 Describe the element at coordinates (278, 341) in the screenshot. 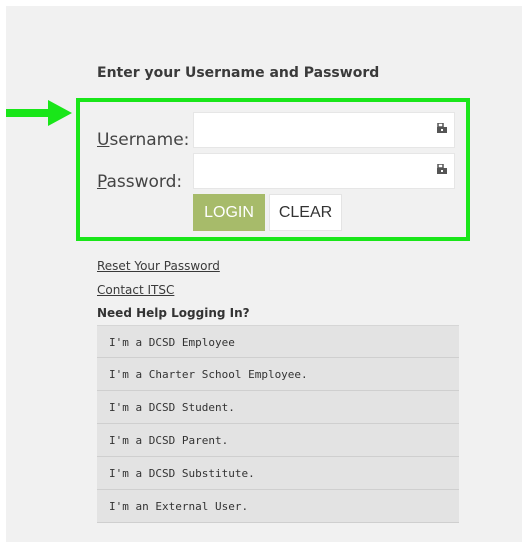

I see `help-option-dcsd-employee: I'm a DCSD Employee` at that location.